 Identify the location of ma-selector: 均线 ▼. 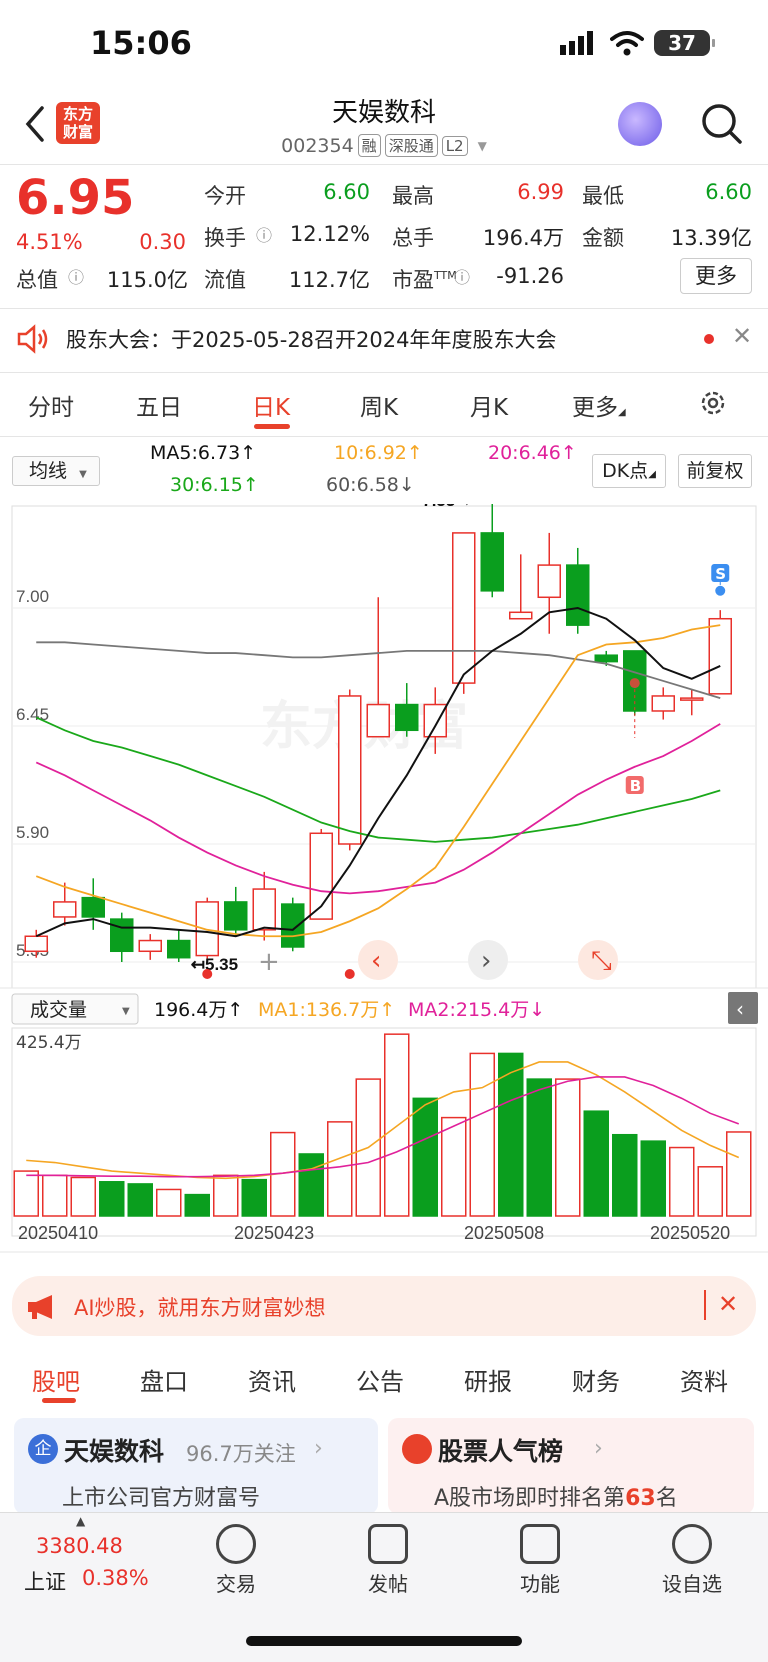
(56, 471).